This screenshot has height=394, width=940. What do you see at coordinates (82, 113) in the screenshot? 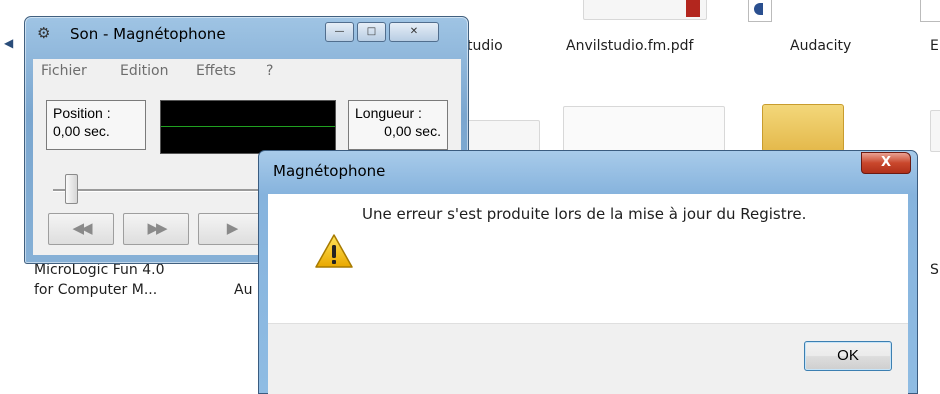
I see `position-label: Position :` at bounding box center [82, 113].